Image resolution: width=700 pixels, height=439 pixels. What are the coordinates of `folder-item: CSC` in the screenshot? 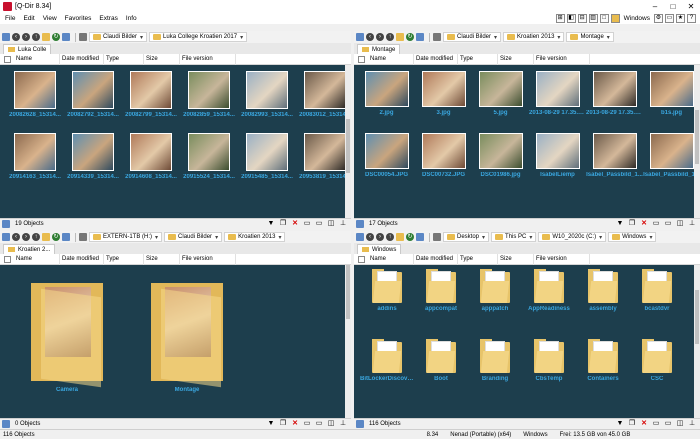 It's located at (657, 361).